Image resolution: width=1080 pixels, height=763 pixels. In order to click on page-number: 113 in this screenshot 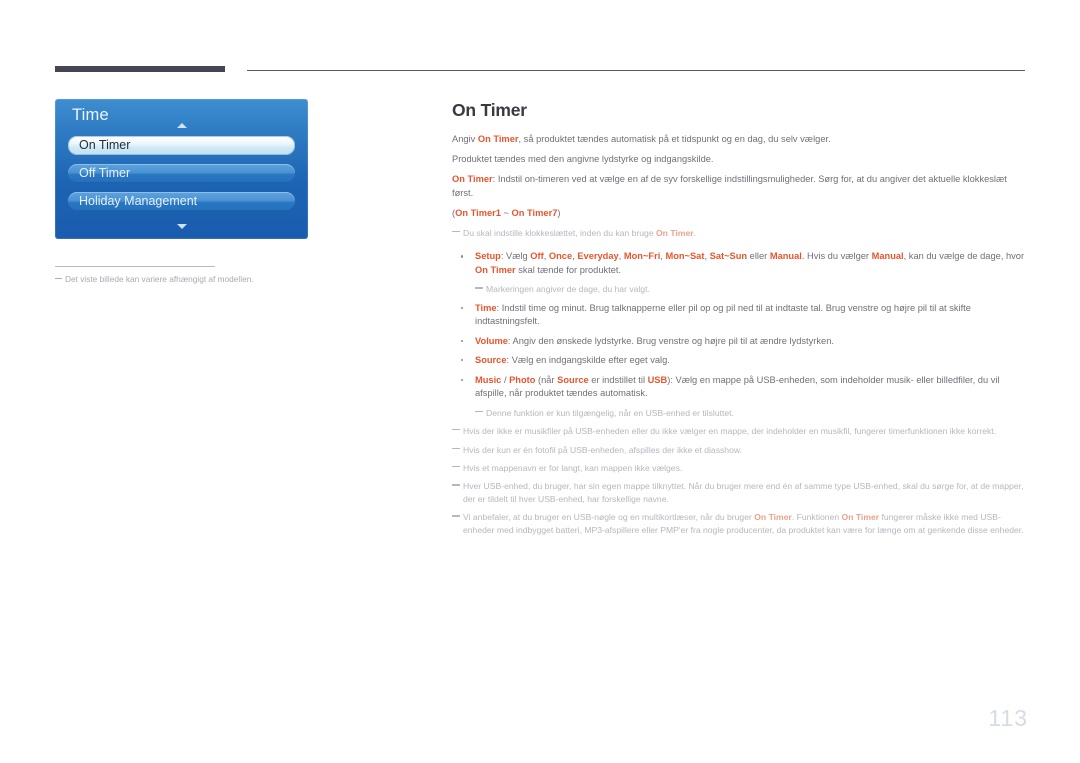, I will do `click(1008, 718)`.